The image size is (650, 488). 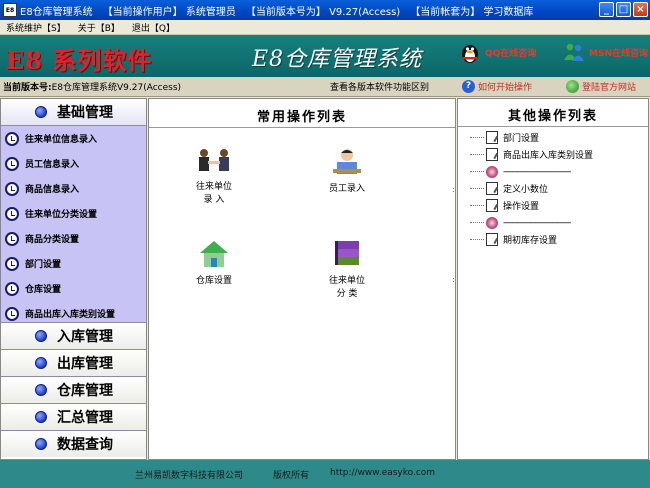 What do you see at coordinates (73, 362) in the screenshot?
I see `nav-module-outbound: 出库管理` at bounding box center [73, 362].